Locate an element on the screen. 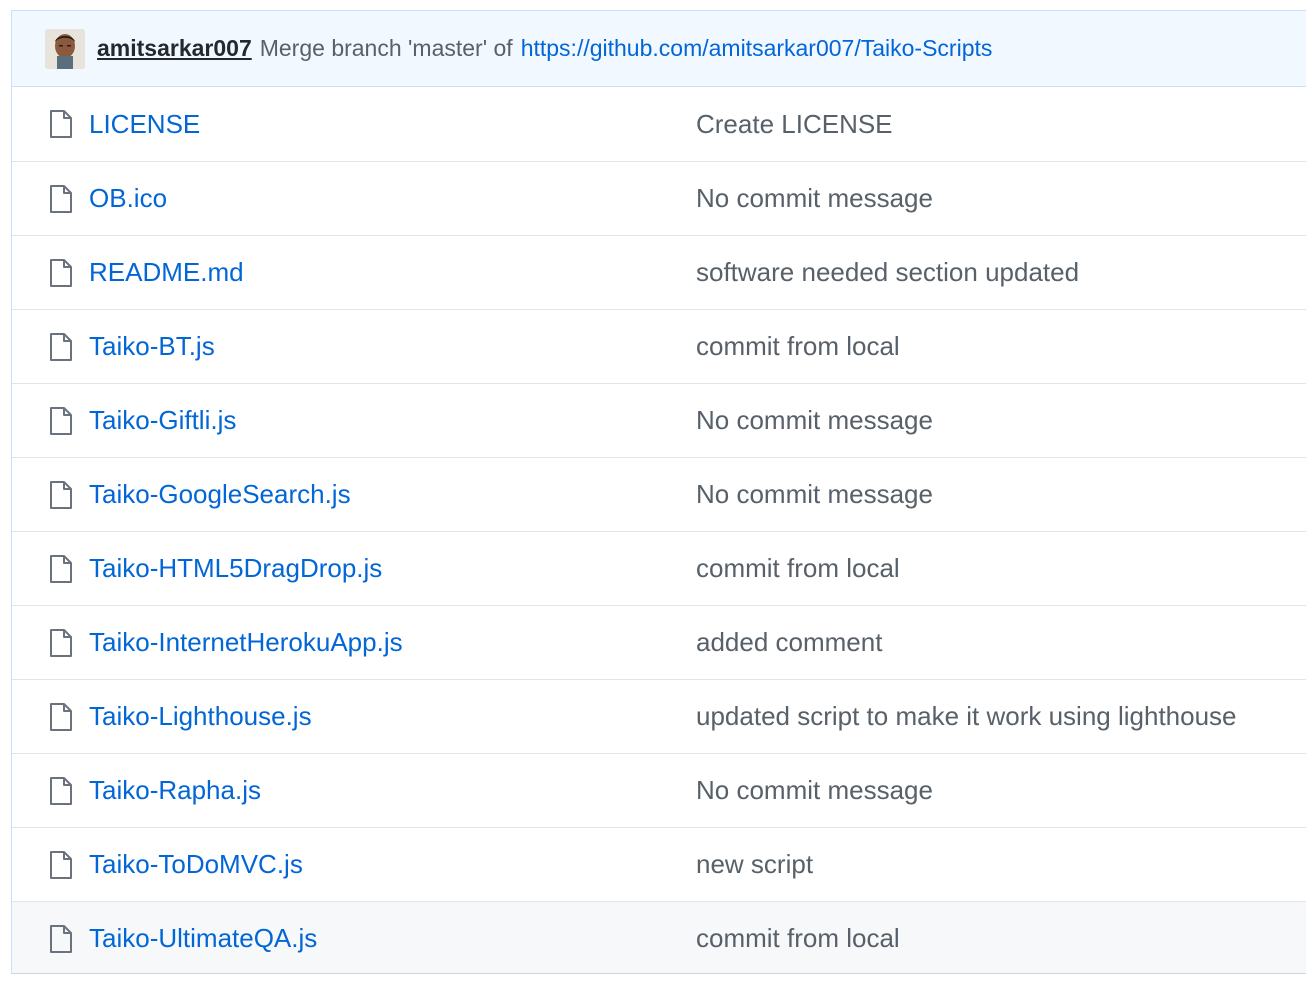 The width and height of the screenshot is (1306, 983). file-name-link: Taiko-BT.js is located at coordinates (152, 346).